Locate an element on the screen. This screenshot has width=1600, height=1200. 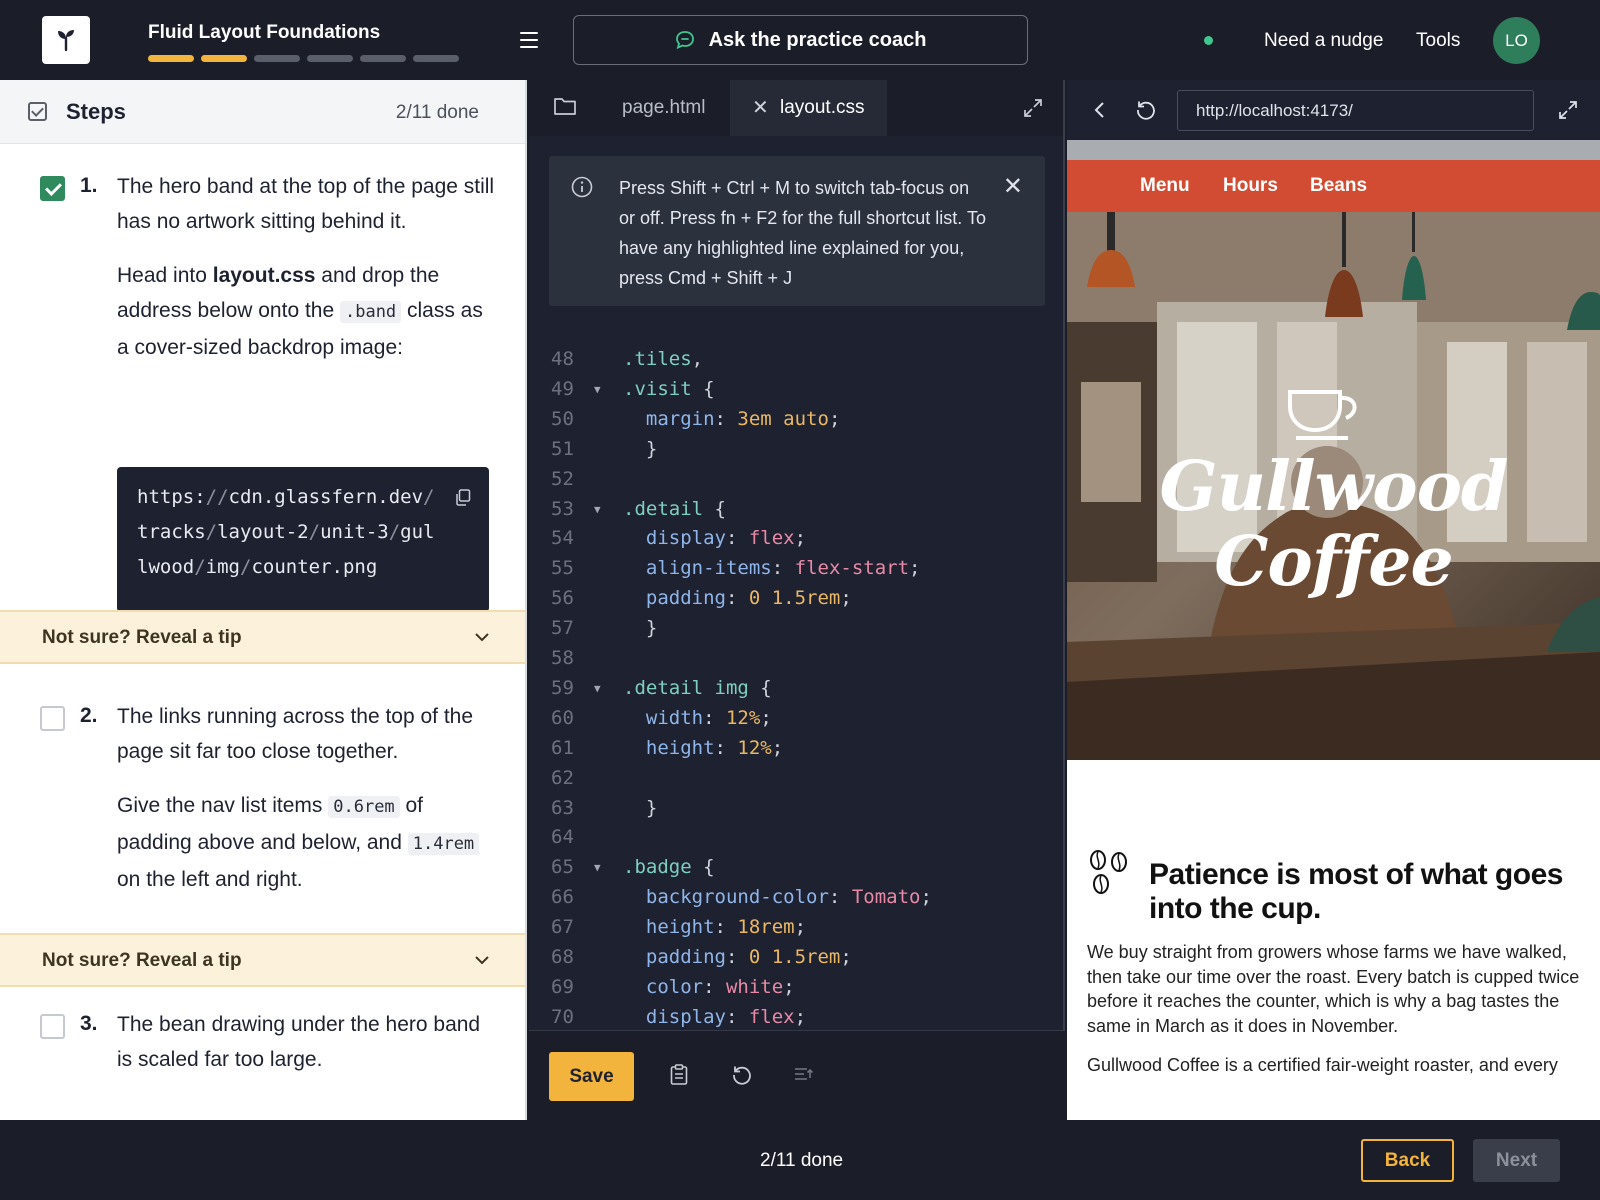
line-number: 59 is located at coordinates (562, 687).